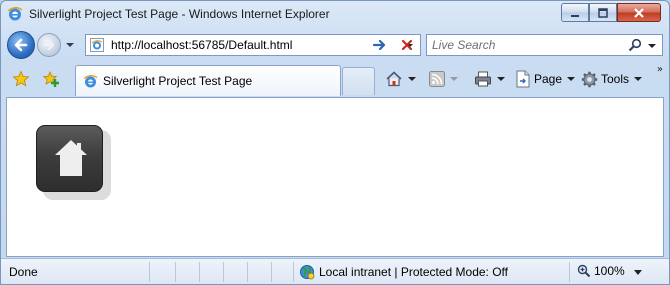 This screenshot has height=285, width=670. What do you see at coordinates (527, 45) in the screenshot?
I see `search-input` at bounding box center [527, 45].